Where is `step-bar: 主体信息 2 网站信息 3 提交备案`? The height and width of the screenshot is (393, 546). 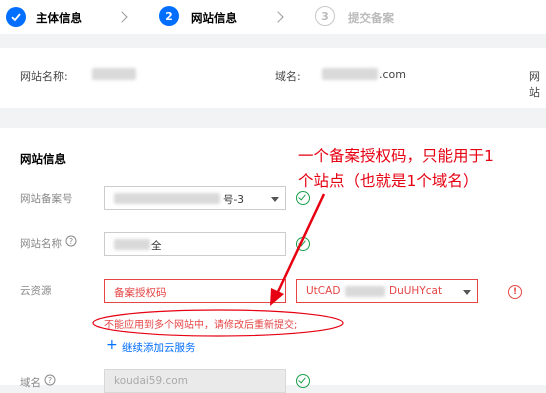
step-bar: 主体信息 2 网站信息 3 提交备案 is located at coordinates (273, 17).